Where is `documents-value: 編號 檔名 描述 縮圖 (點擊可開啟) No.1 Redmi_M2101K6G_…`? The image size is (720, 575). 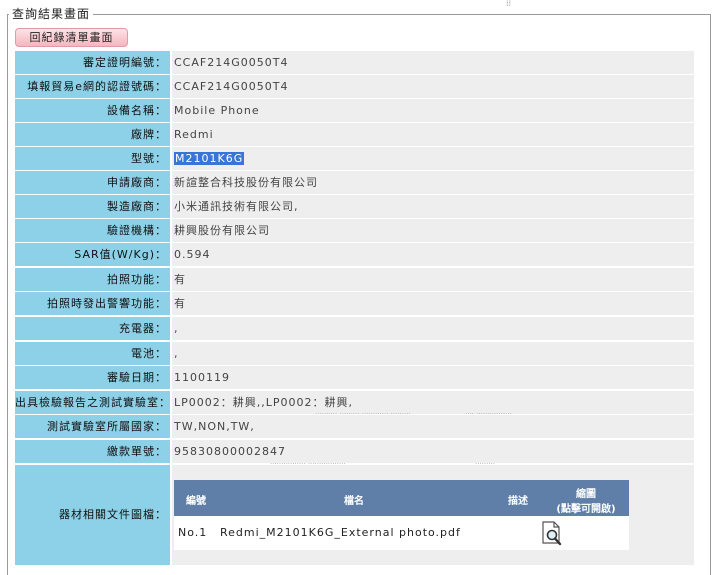
documents-value: 編號 檔名 描述 縮圖 (點擊可開啟) No.1 Redmi_M2101K6G_… is located at coordinates (433, 515).